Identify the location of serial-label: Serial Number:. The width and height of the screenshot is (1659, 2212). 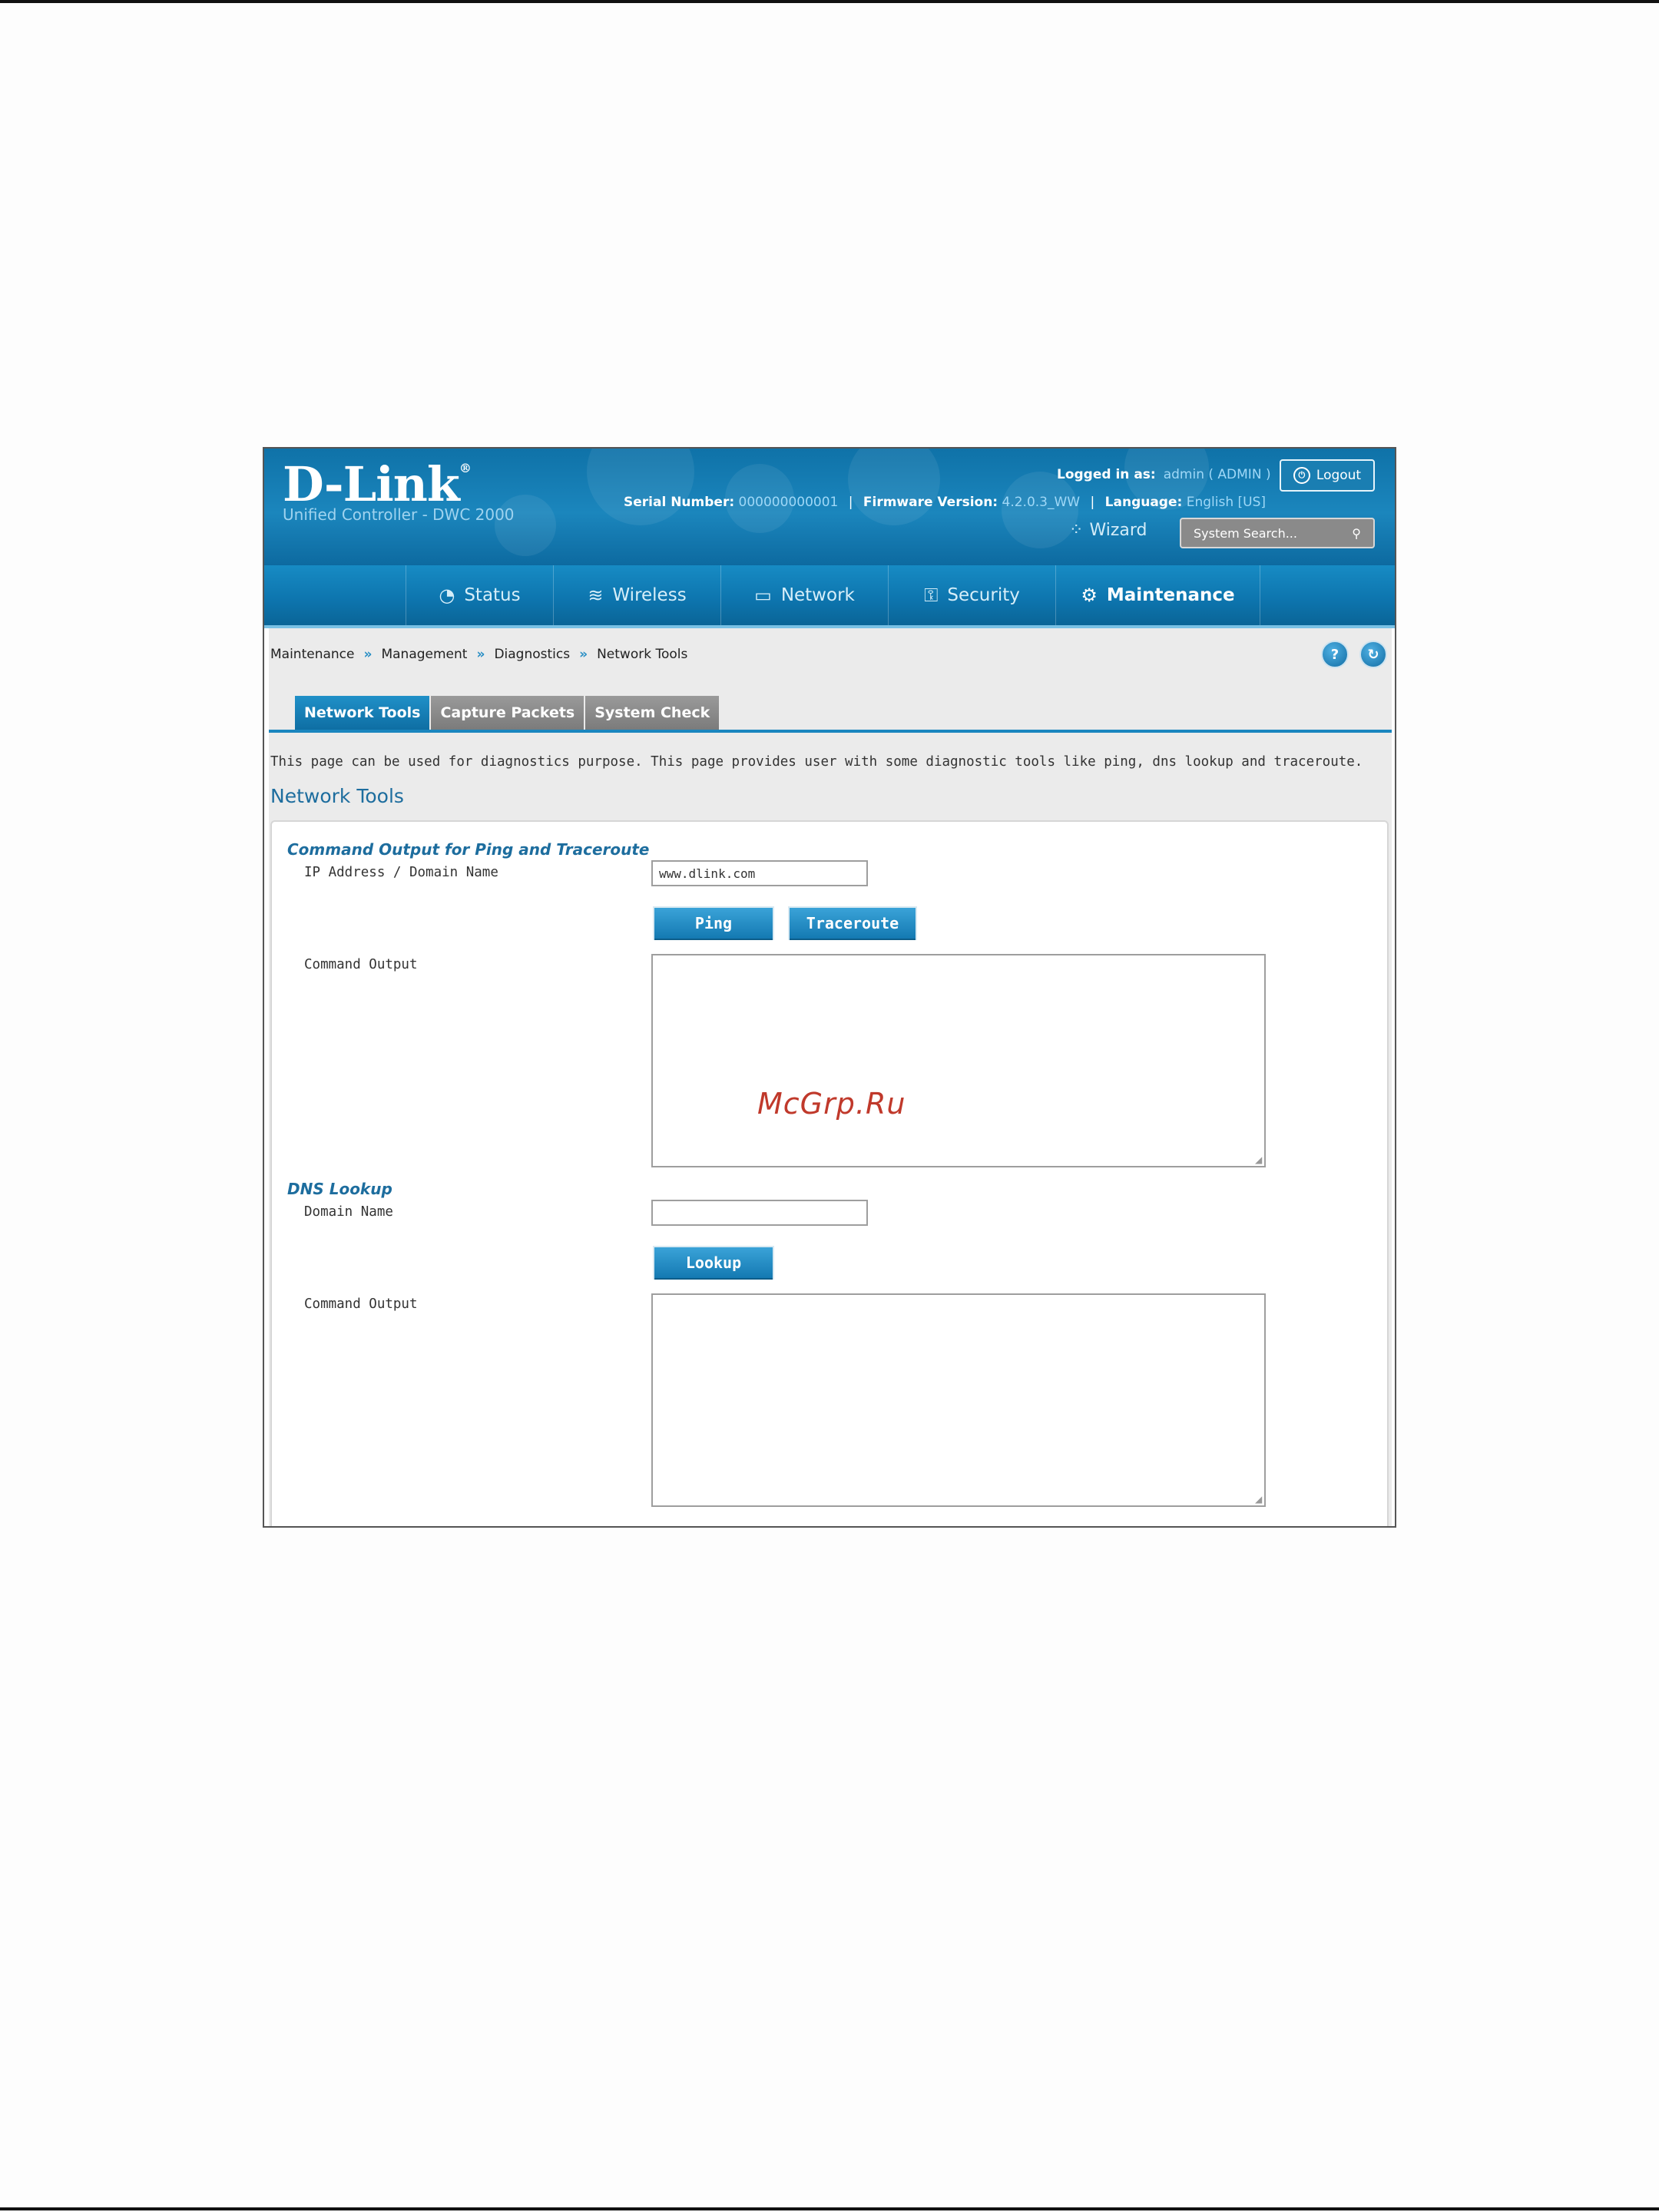
(679, 503).